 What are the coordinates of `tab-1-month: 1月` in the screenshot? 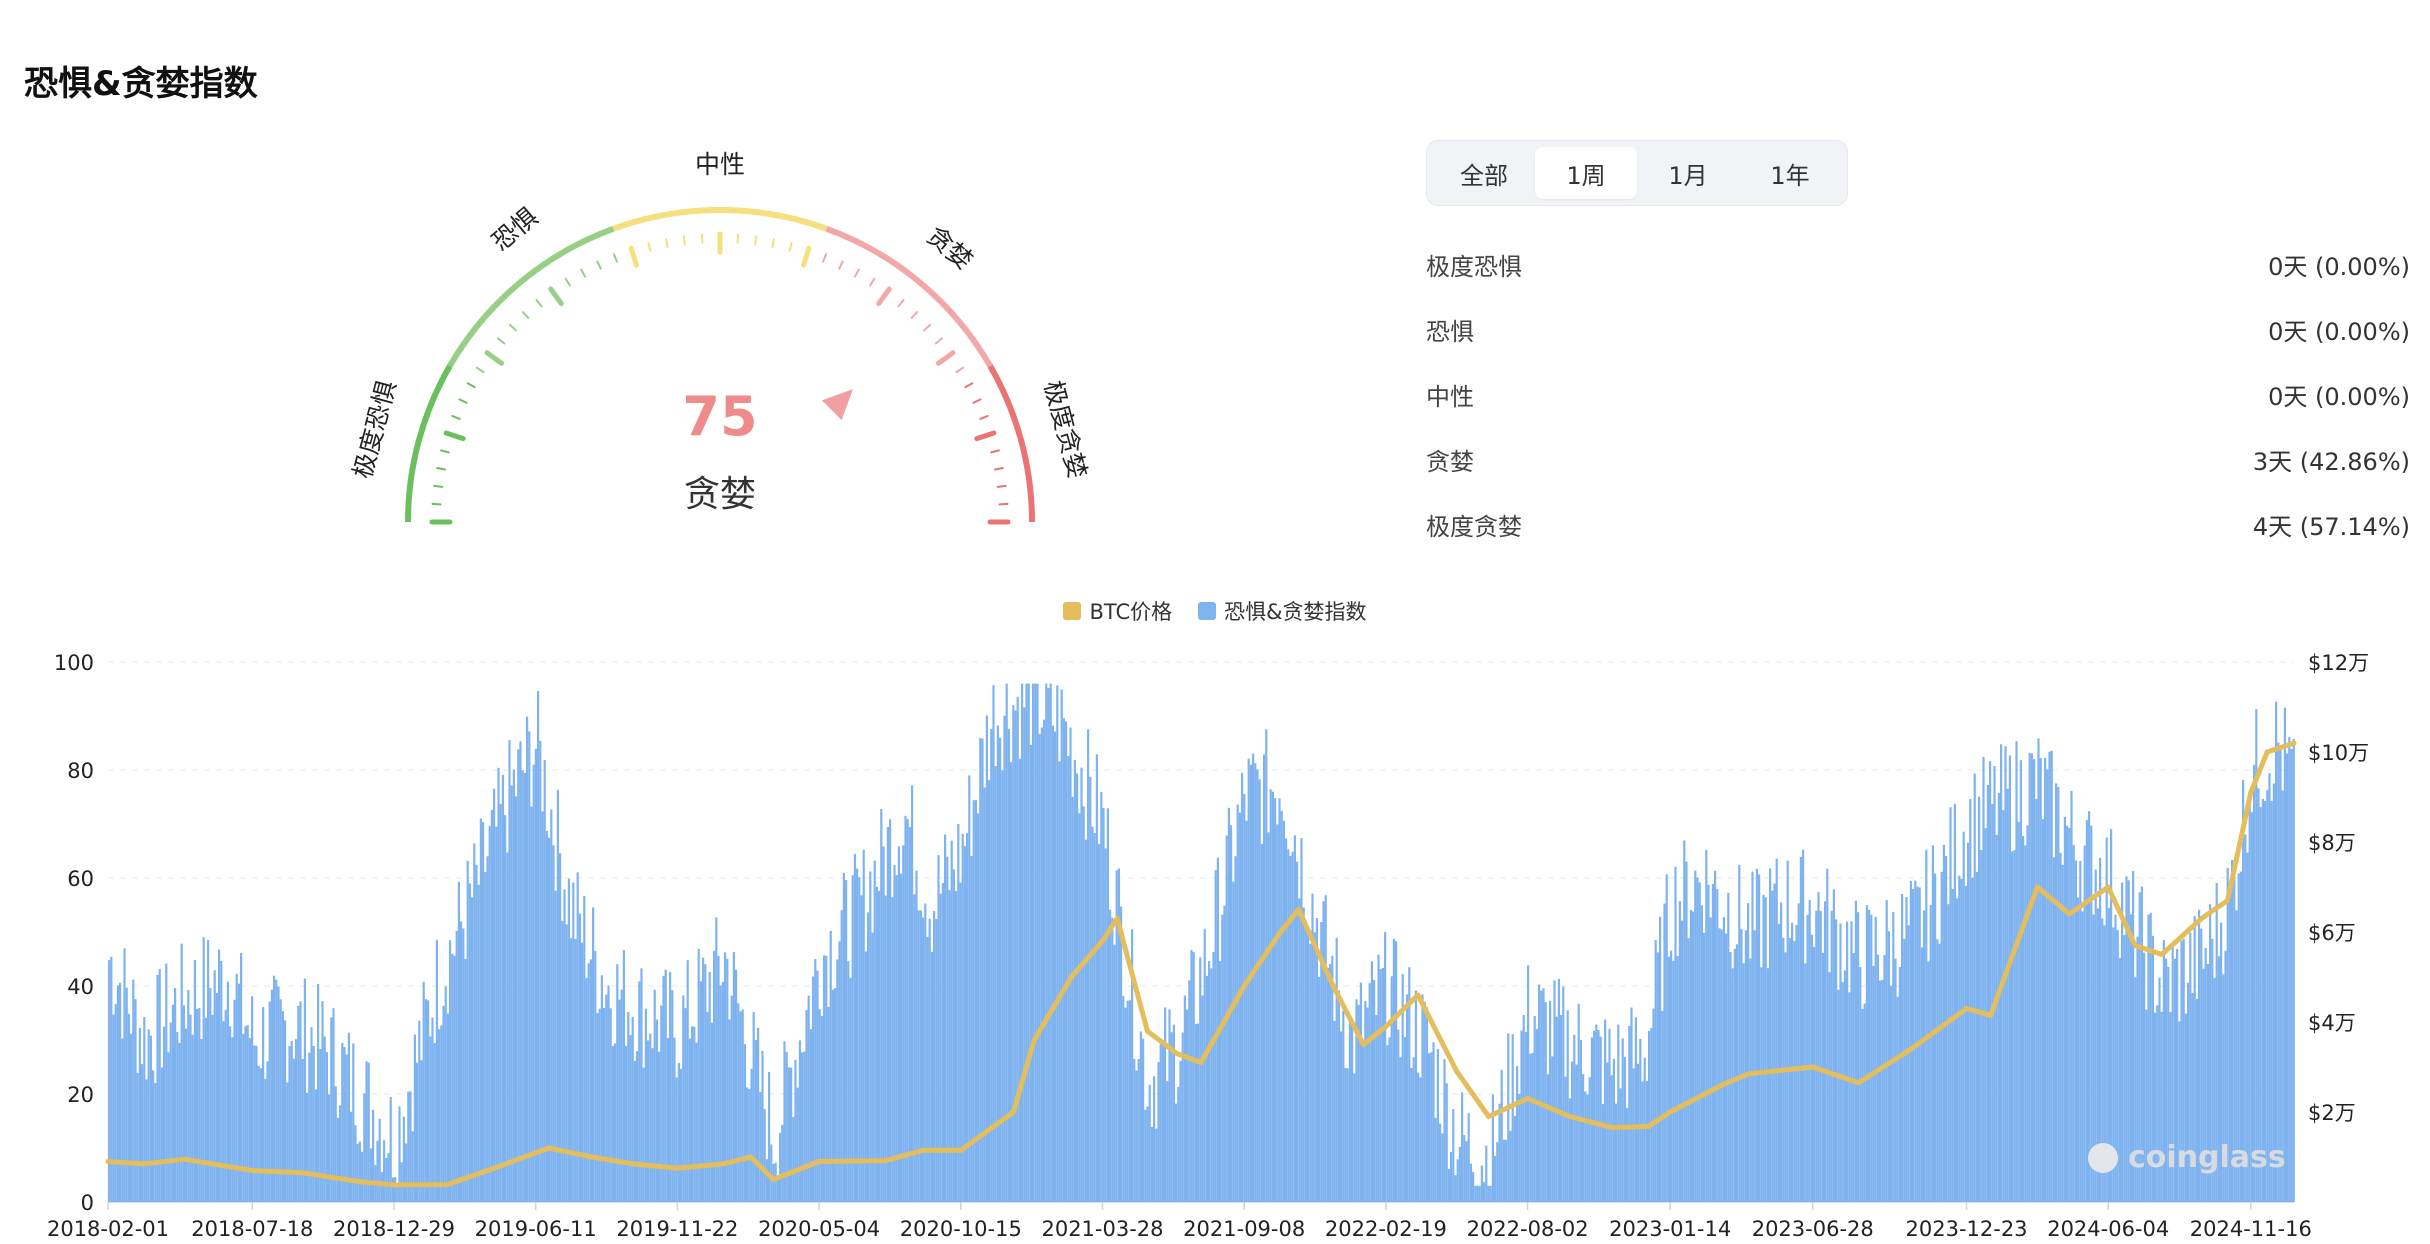 It's located at (1688, 173).